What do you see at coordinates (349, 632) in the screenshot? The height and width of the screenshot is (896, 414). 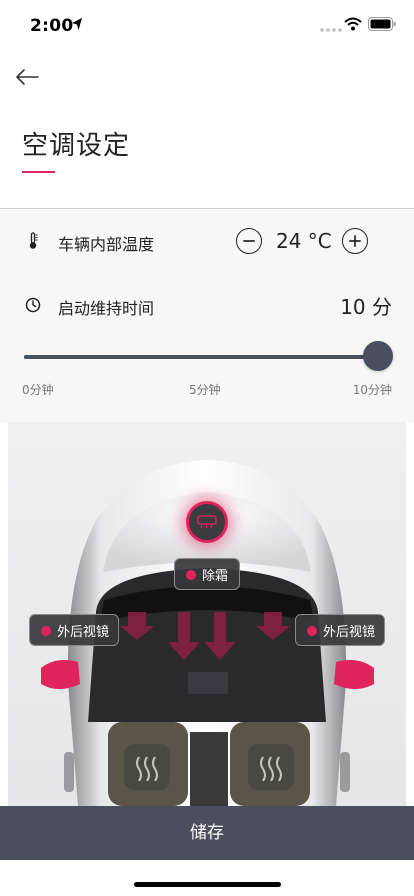 I see `mirror-right-label: 外后视镜` at bounding box center [349, 632].